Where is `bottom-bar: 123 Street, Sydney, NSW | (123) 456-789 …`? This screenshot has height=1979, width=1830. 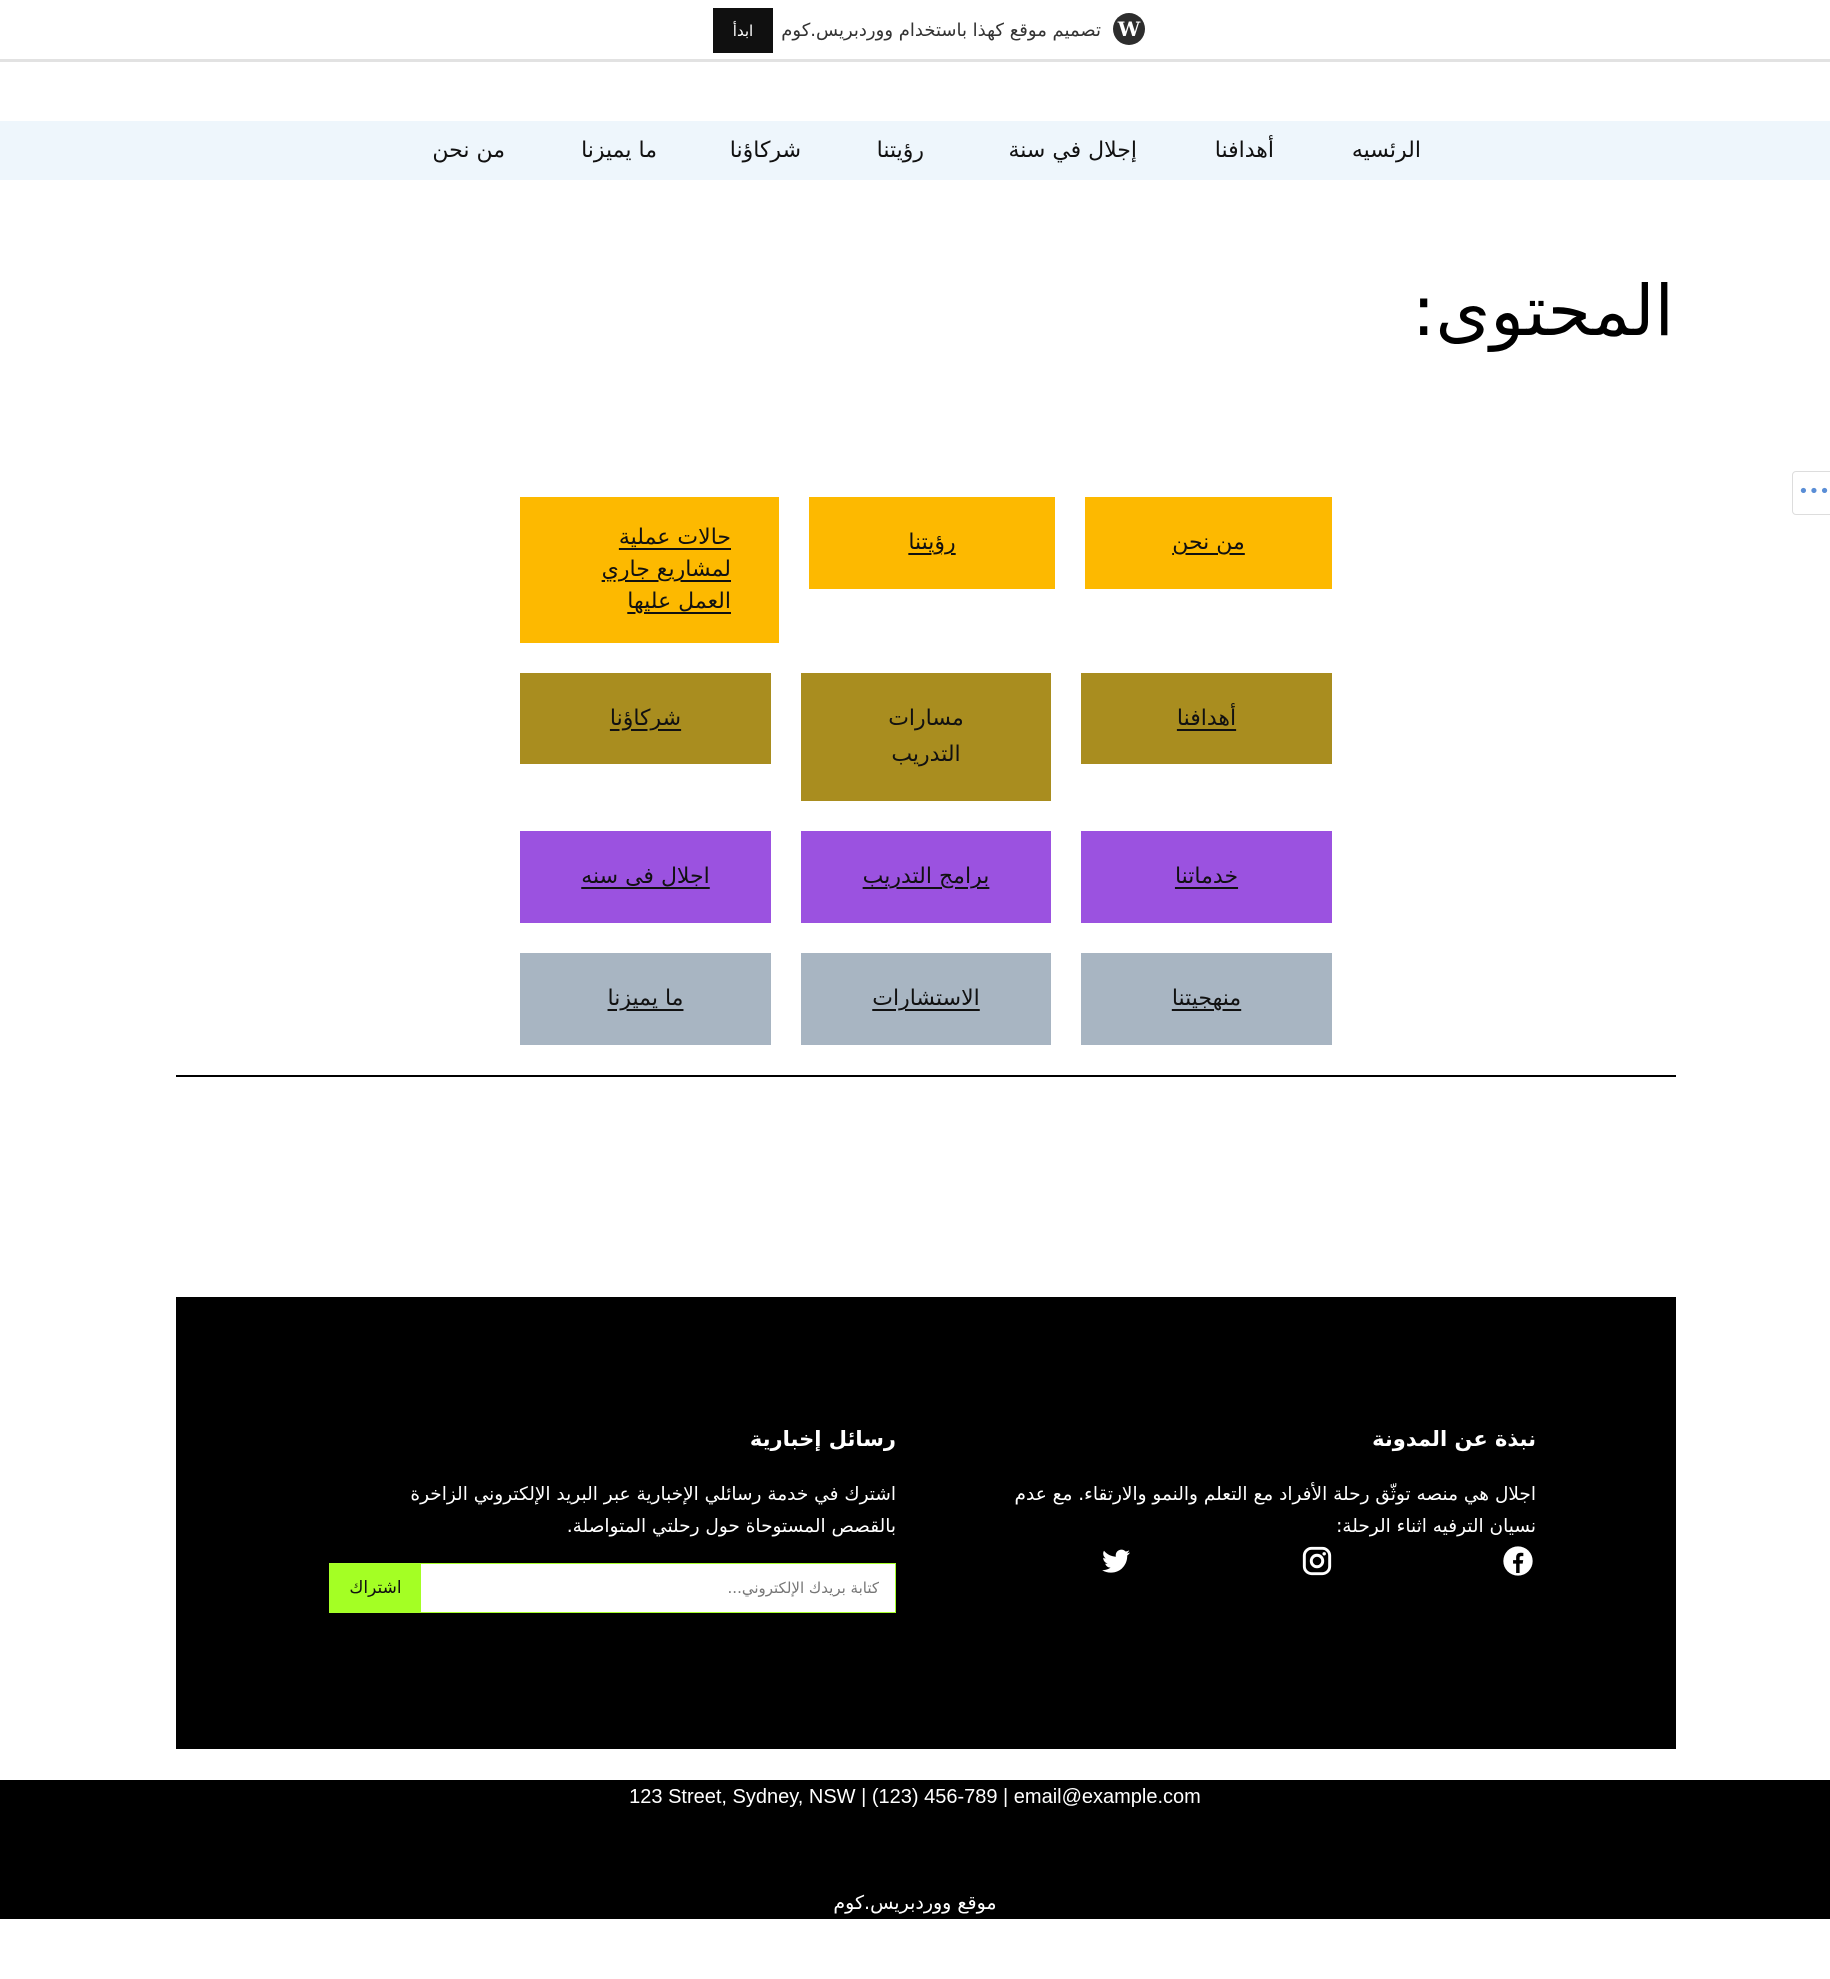 bottom-bar: 123 Street, Sydney, NSW | (123) 456-789 … is located at coordinates (915, 1849).